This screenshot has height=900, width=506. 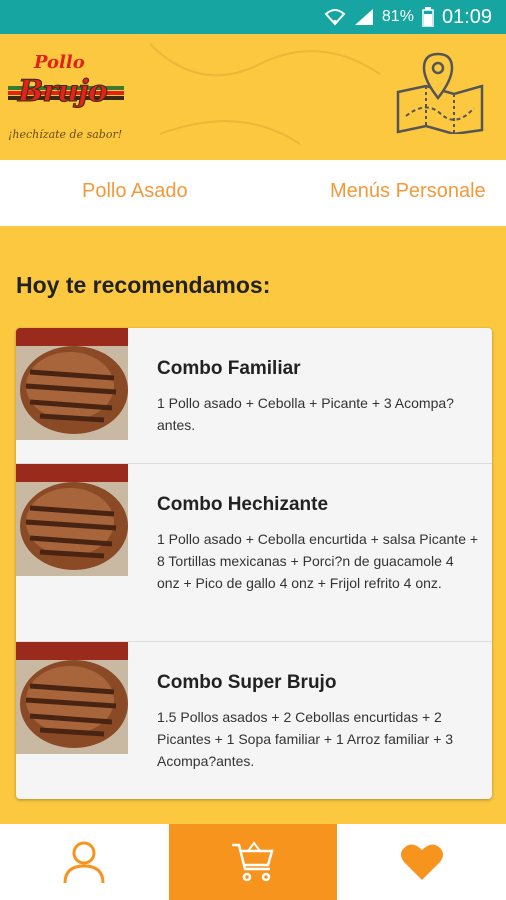 I want to click on nav-favorites-button, so click(x=421, y=862).